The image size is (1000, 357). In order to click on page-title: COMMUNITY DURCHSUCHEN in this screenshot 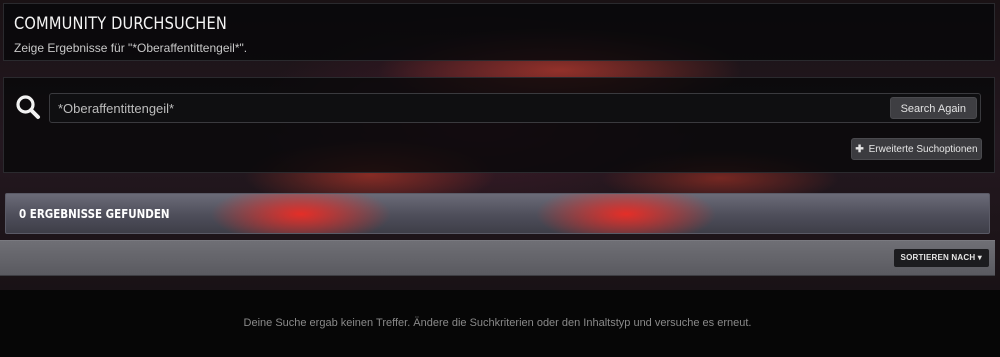, I will do `click(120, 24)`.